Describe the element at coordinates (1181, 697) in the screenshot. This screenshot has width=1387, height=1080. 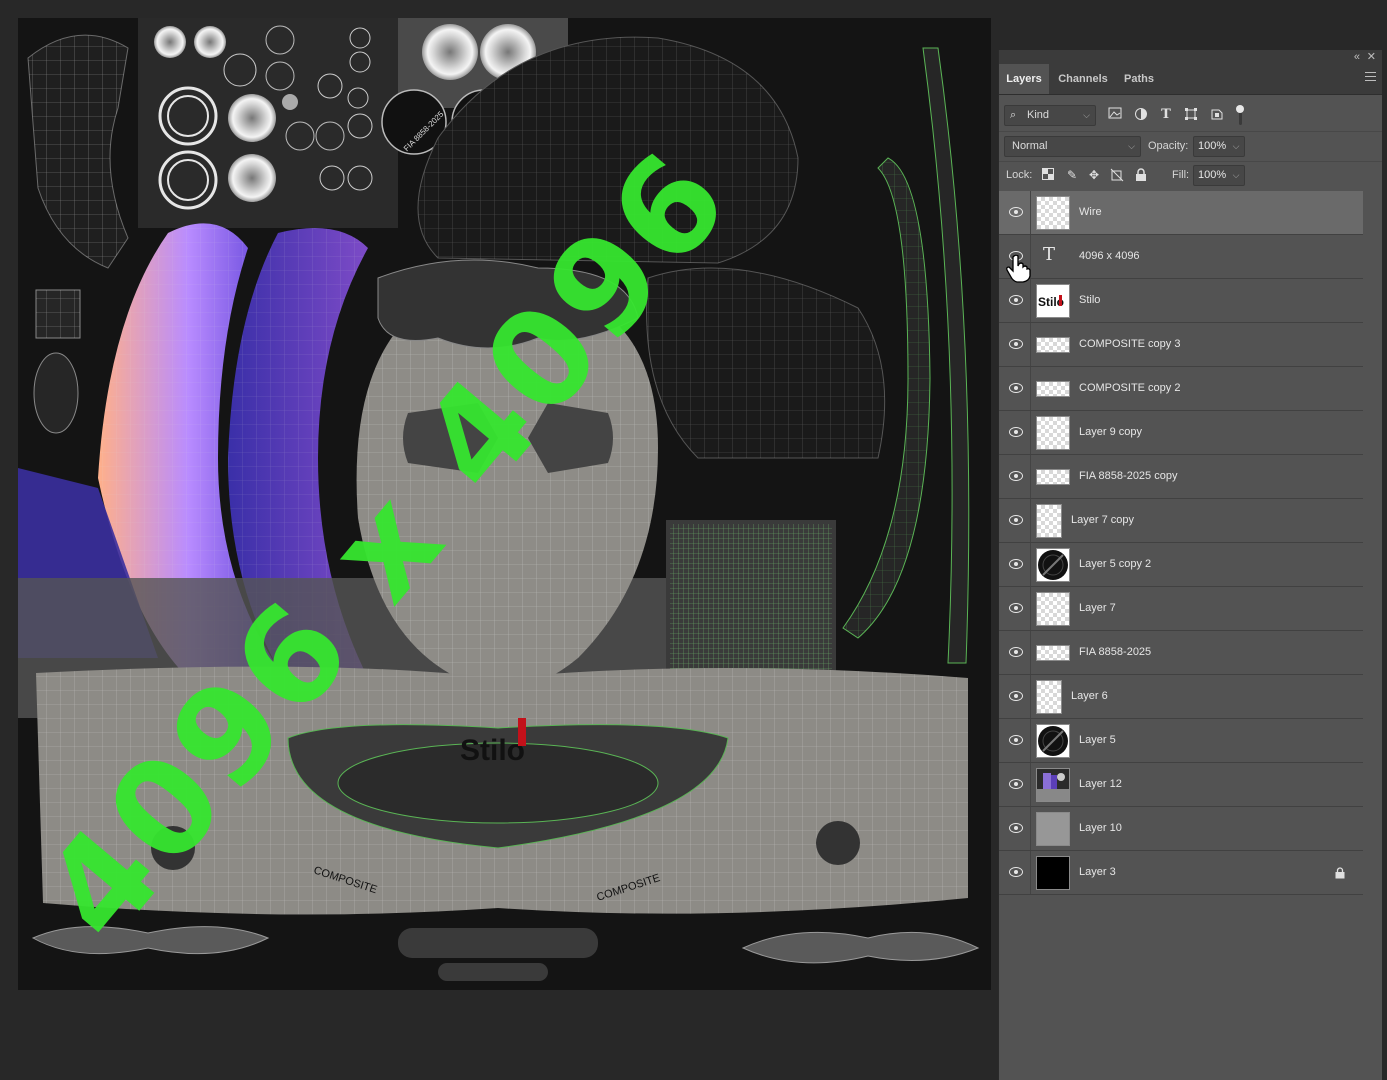
I see `layer-row: Layer 6` at that location.